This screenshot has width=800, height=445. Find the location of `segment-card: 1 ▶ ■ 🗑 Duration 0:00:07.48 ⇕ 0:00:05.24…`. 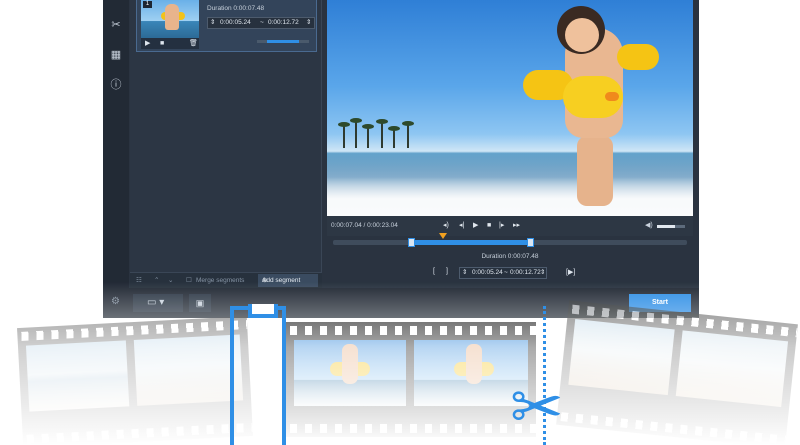

segment-card: 1 ▶ ■ 🗑 Duration 0:00:07.48 ⇕ 0:00:05.24… is located at coordinates (226, 26).